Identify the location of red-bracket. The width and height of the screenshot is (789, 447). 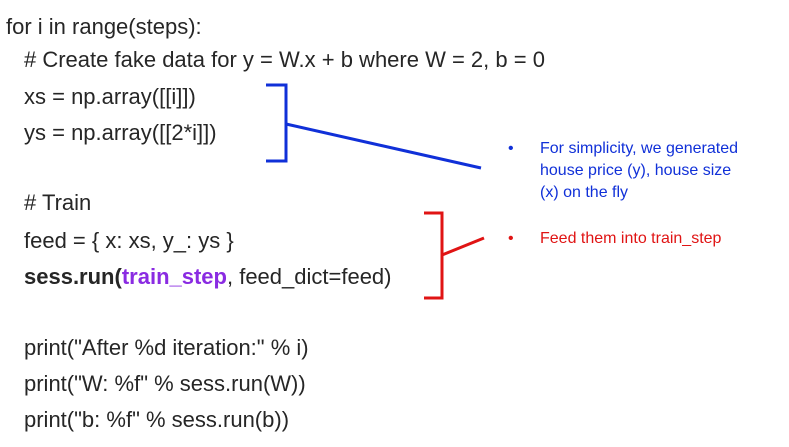
(434, 255).